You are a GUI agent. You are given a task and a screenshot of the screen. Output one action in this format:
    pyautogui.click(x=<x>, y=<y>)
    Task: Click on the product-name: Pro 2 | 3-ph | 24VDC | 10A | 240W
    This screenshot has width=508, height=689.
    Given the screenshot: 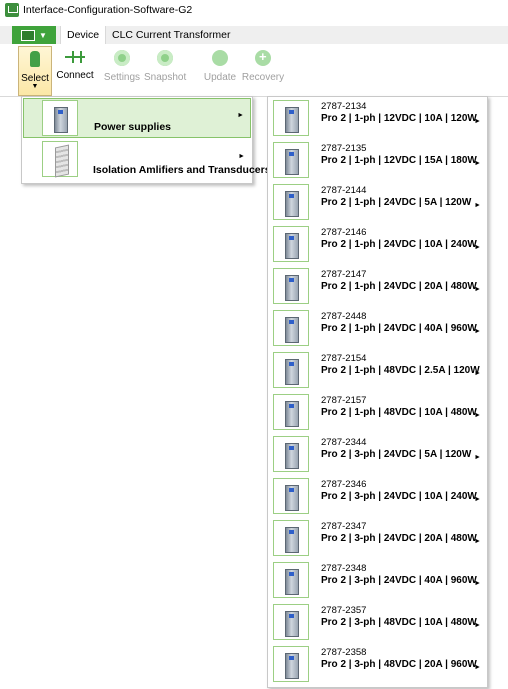 What is the action you would take?
    pyautogui.click(x=399, y=496)
    